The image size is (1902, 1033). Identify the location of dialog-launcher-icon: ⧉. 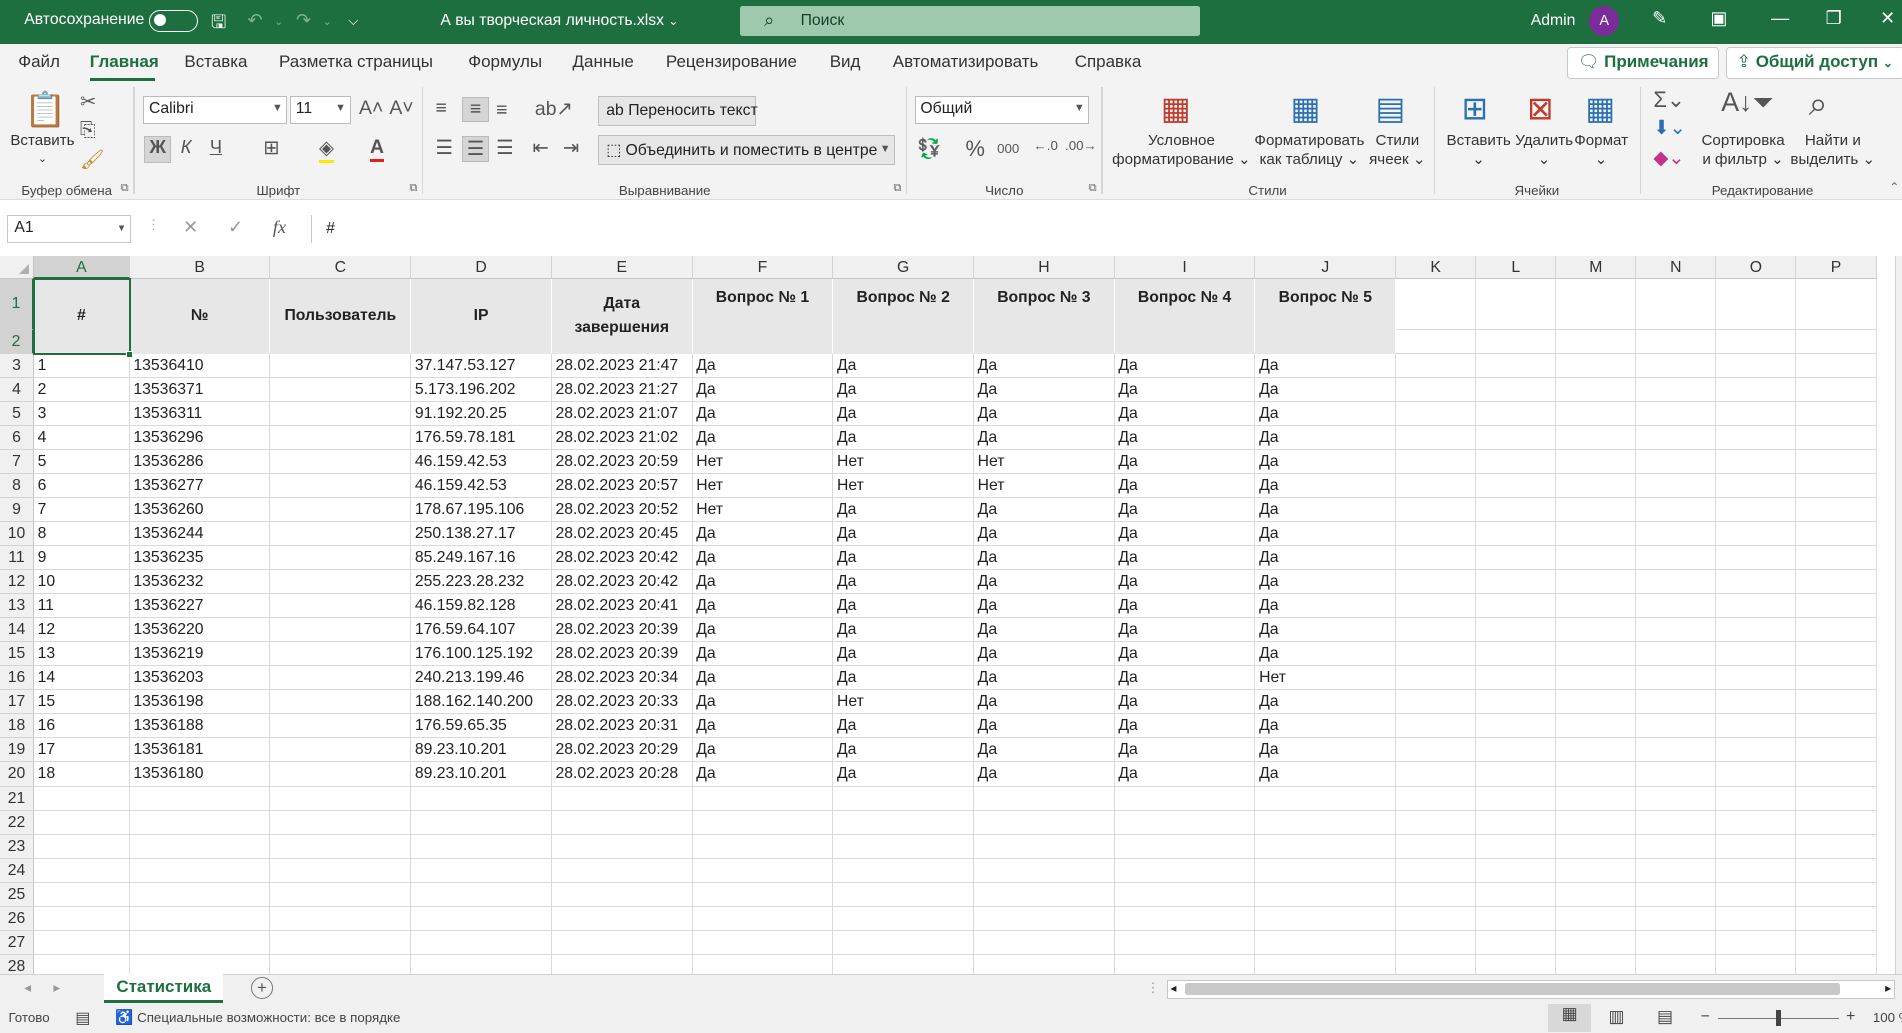
(125, 188).